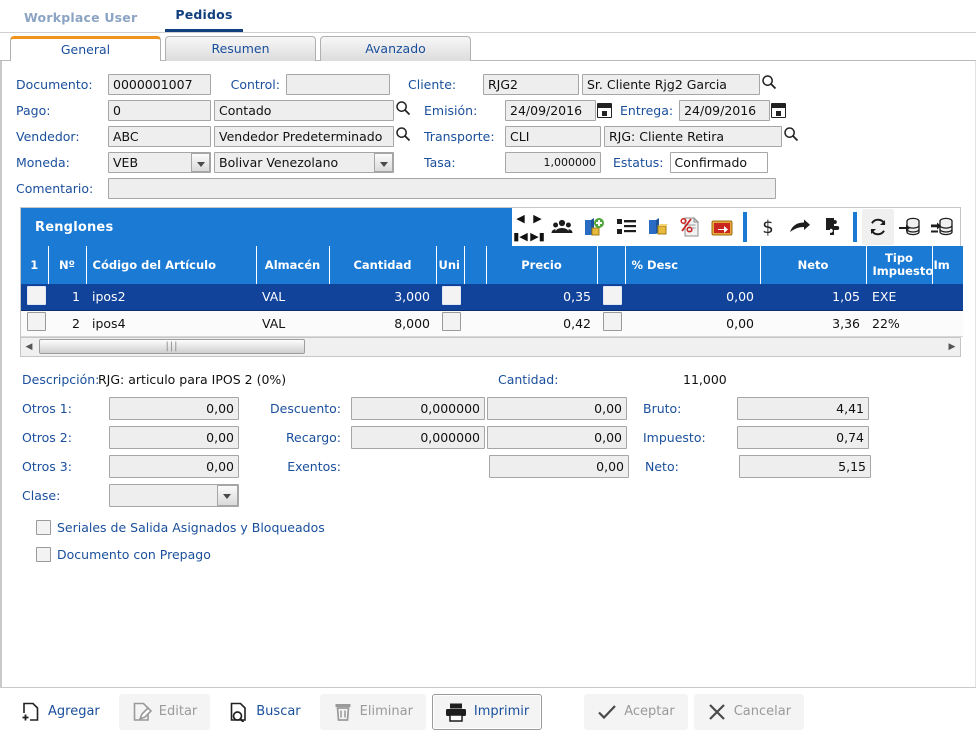  Describe the element at coordinates (85, 49) in the screenshot. I see `tab-general: General` at that location.